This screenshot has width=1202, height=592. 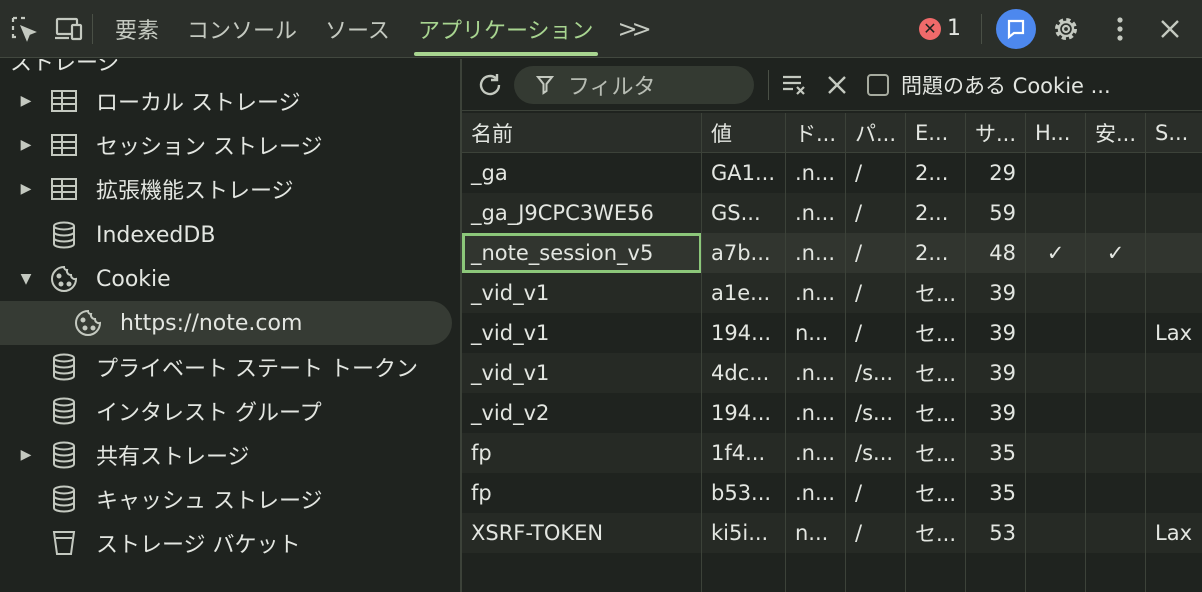 I want to click on table-row: _vid_v1 4dc... .n.../s... セ... 39, so click(x=832, y=373).